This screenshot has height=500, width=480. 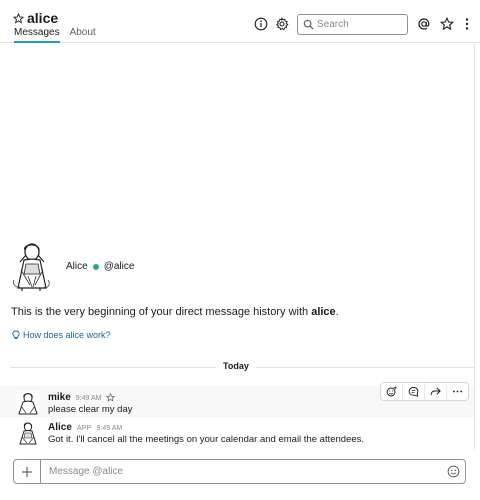 I want to click on search-icon, so click(x=308, y=24).